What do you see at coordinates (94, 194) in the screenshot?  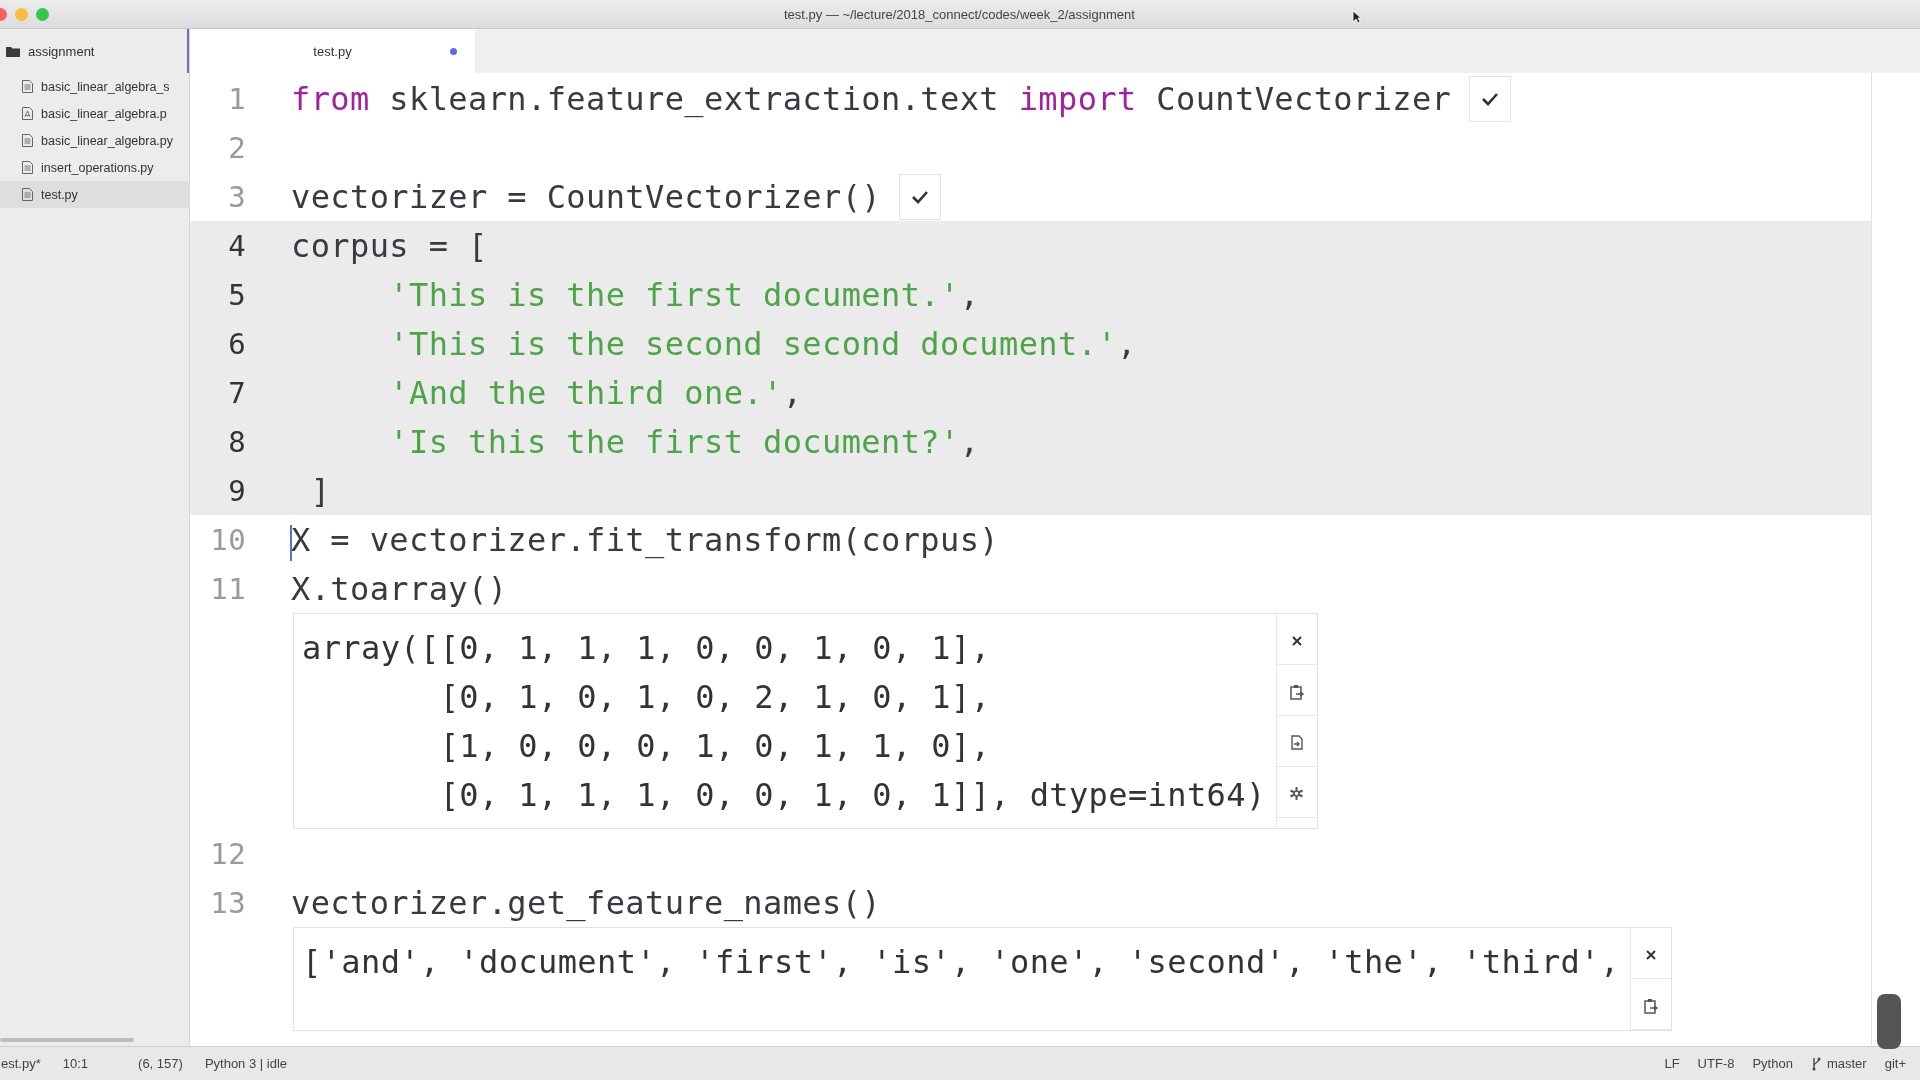 I see `file-item: test.py` at bounding box center [94, 194].